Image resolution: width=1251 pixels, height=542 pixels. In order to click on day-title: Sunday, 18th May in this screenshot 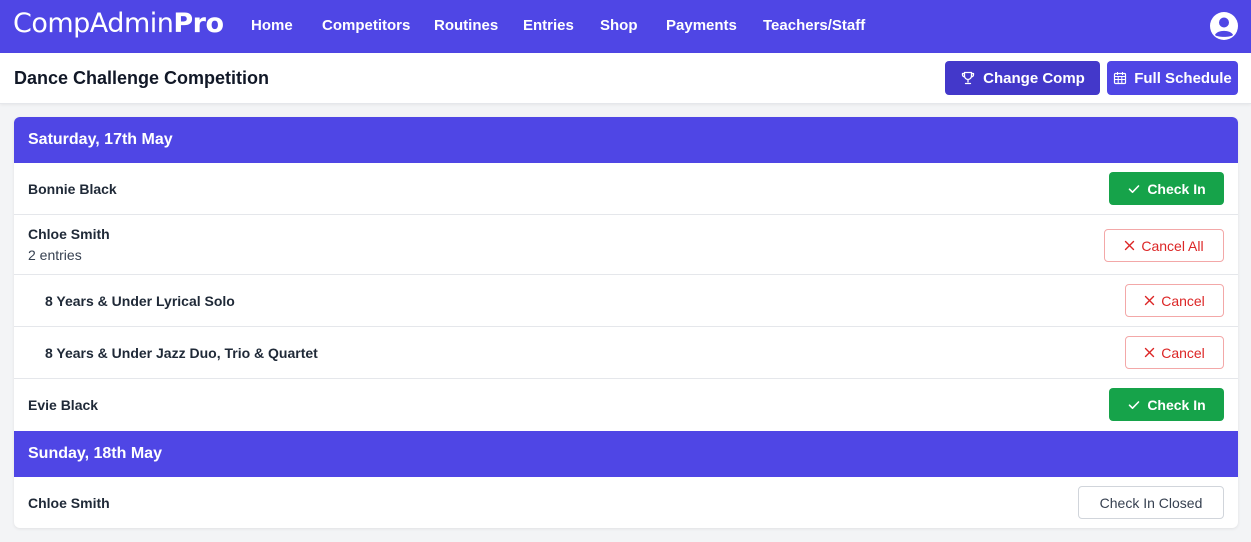, I will do `click(95, 453)`.